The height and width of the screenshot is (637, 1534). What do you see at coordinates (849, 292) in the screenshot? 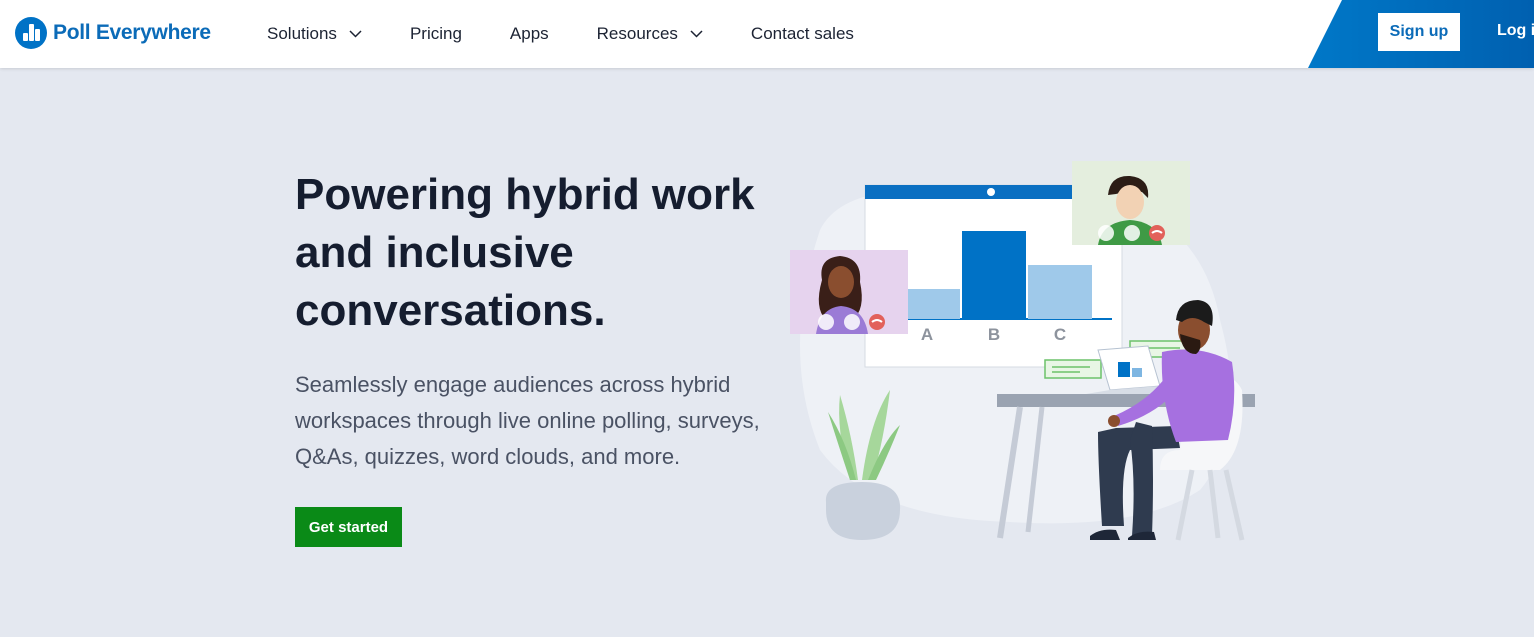
I see `video-tile-woman` at bounding box center [849, 292].